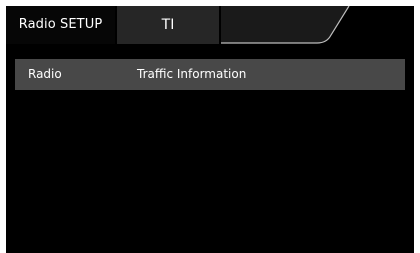 The image size is (420, 253). Describe the element at coordinates (192, 74) in the screenshot. I see `list-item-label: Traffic Information` at that location.